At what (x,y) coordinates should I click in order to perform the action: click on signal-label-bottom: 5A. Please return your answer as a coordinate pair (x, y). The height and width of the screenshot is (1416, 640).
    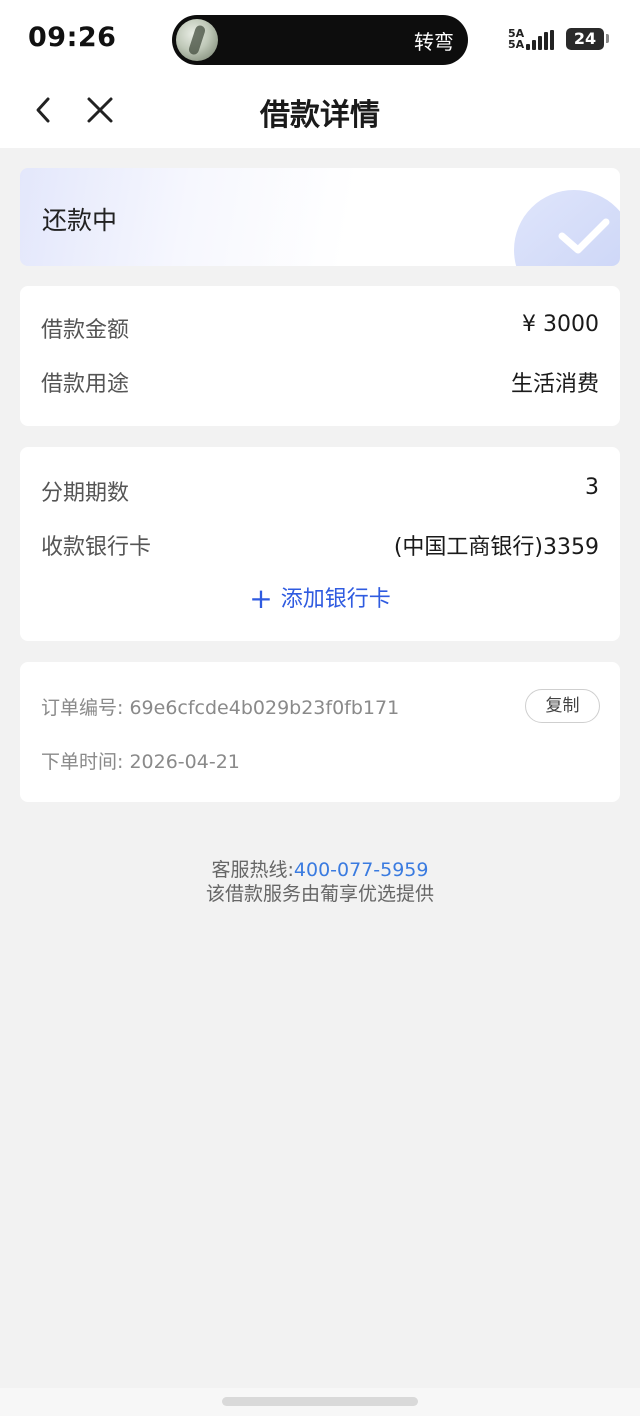
    Looking at the image, I should click on (516, 44).